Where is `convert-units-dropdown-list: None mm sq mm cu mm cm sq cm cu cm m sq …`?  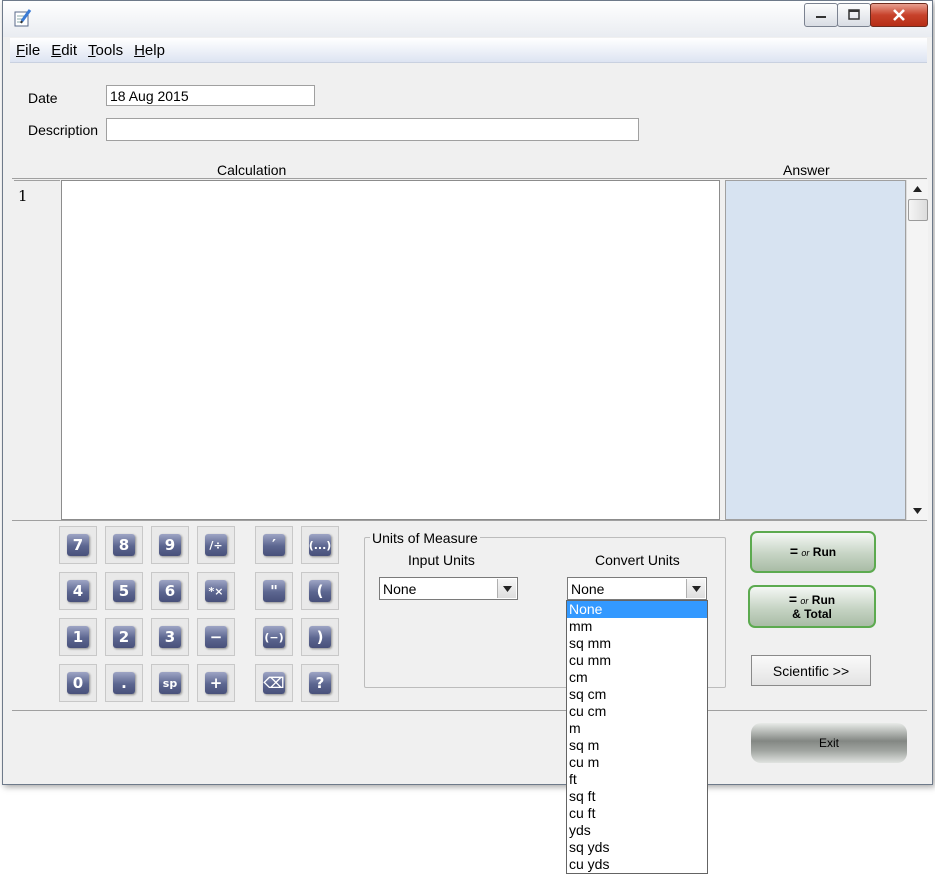 convert-units-dropdown-list: None mm sq mm cu mm cm sq cm cu cm m sq … is located at coordinates (637, 737).